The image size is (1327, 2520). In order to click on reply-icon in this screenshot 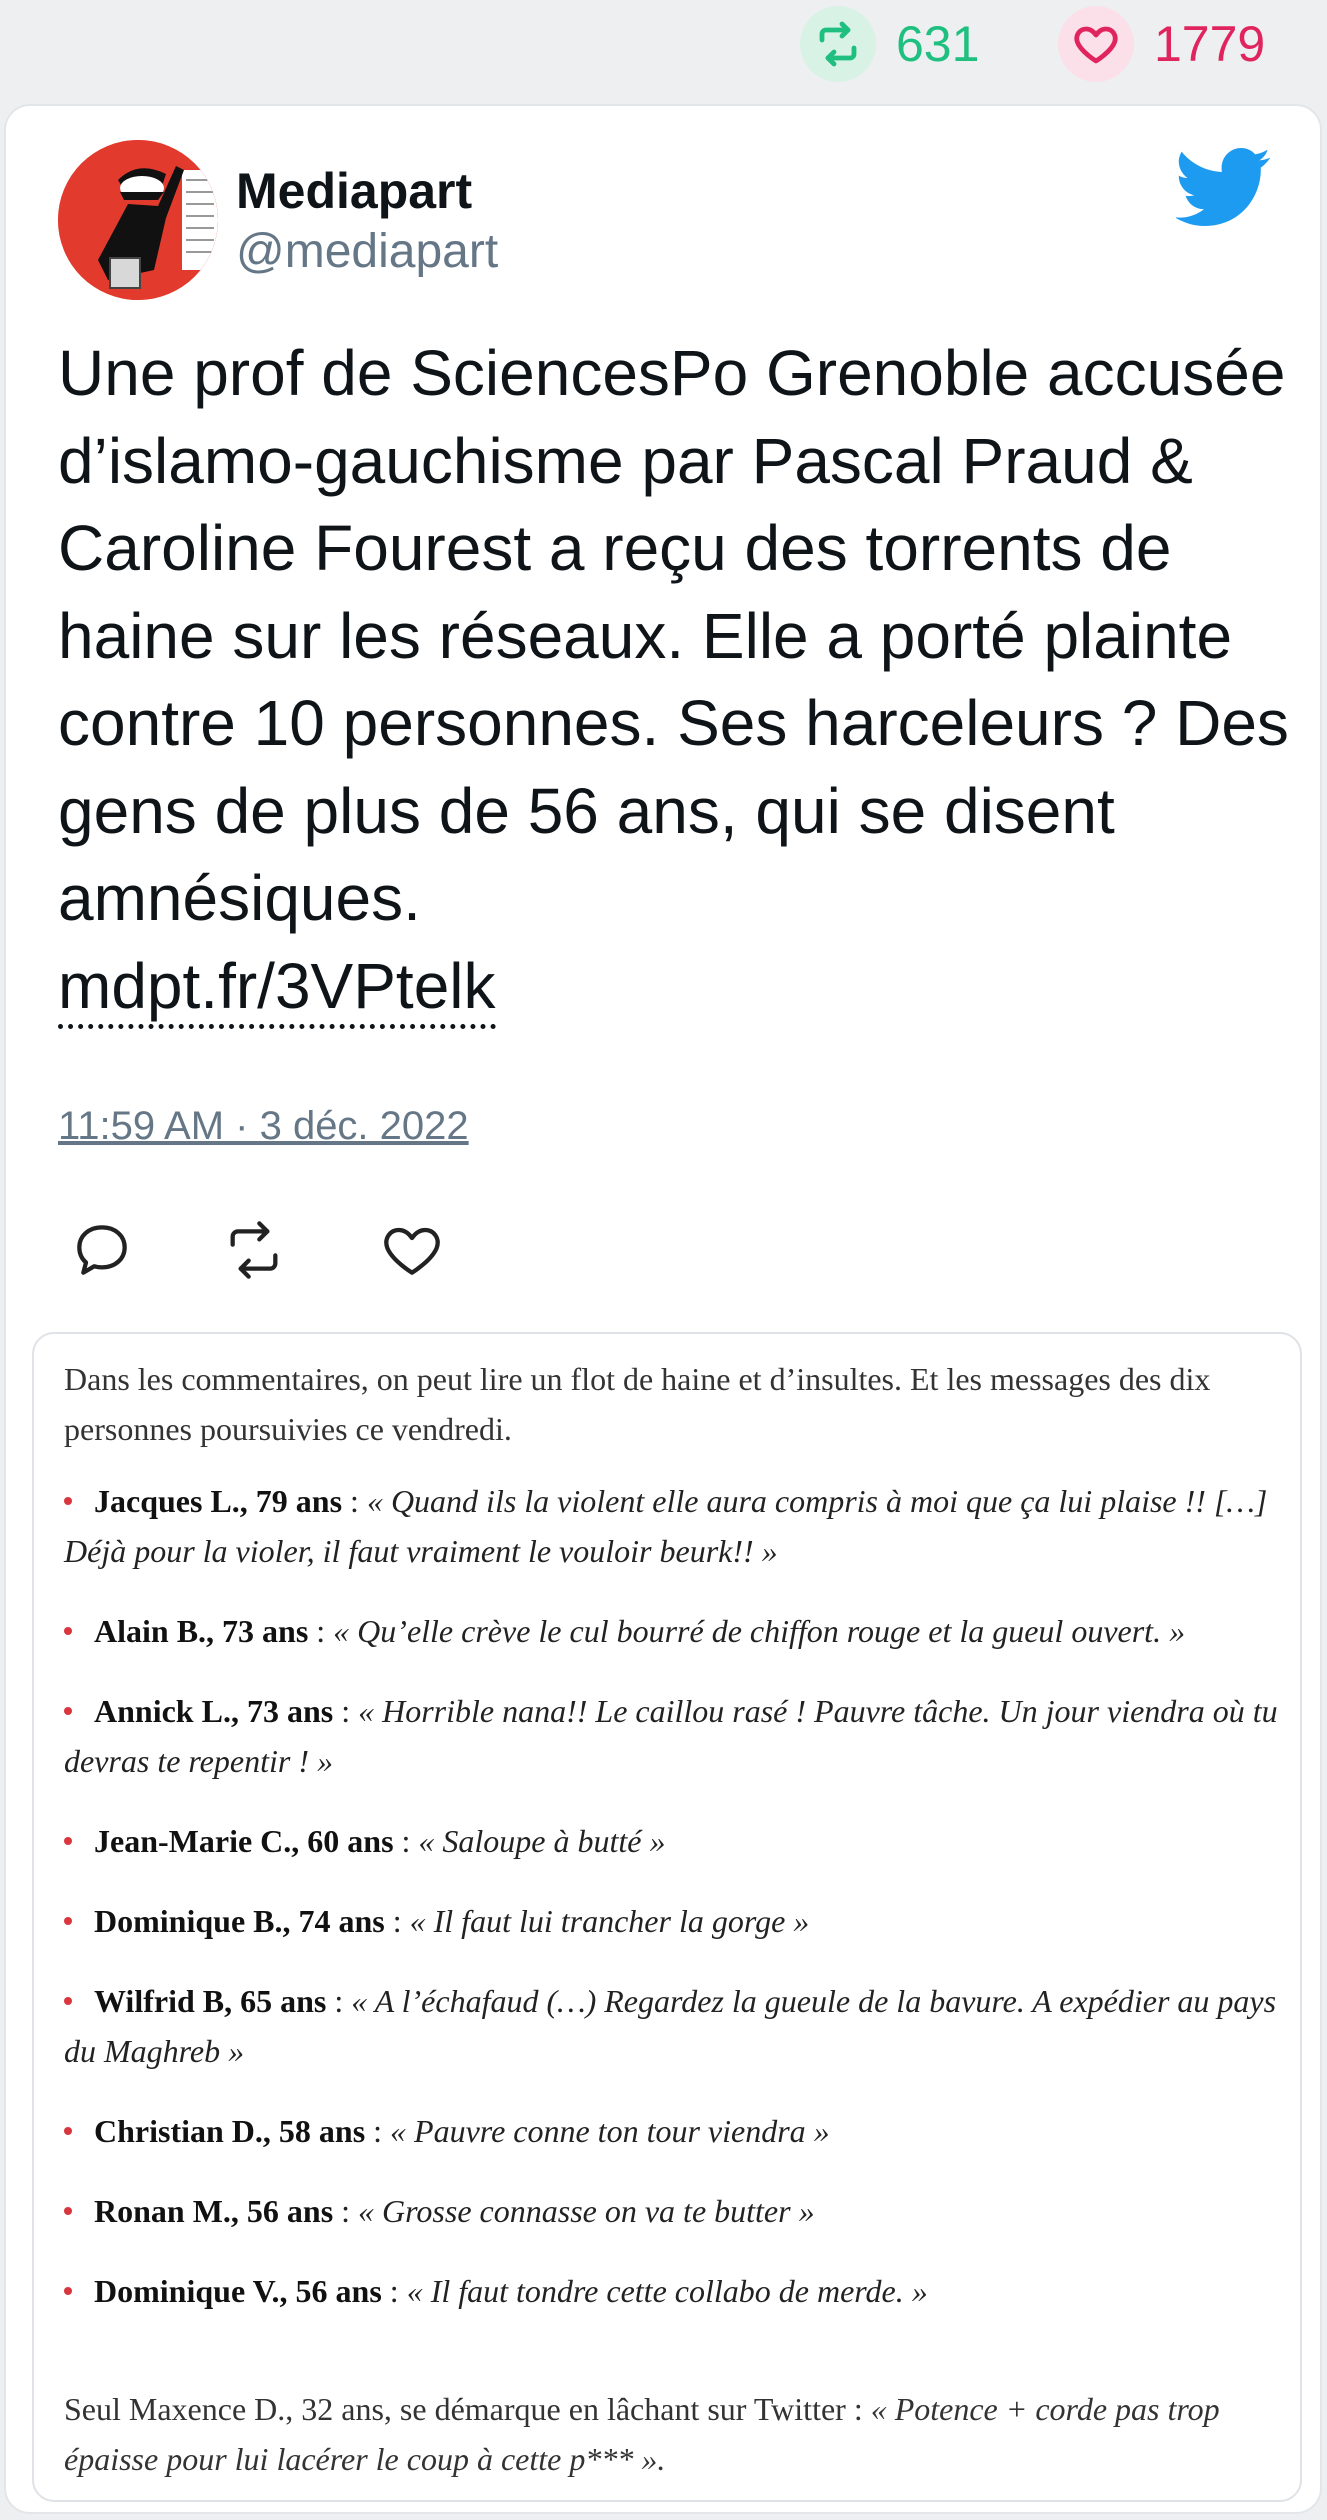, I will do `click(102, 1250)`.